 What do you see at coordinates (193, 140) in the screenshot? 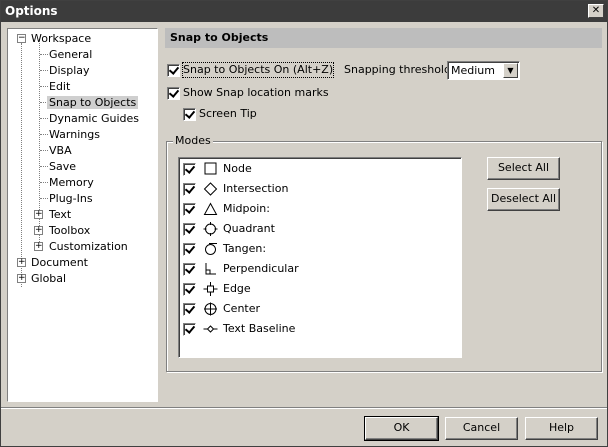
I see `modes-group-title: Modes` at bounding box center [193, 140].